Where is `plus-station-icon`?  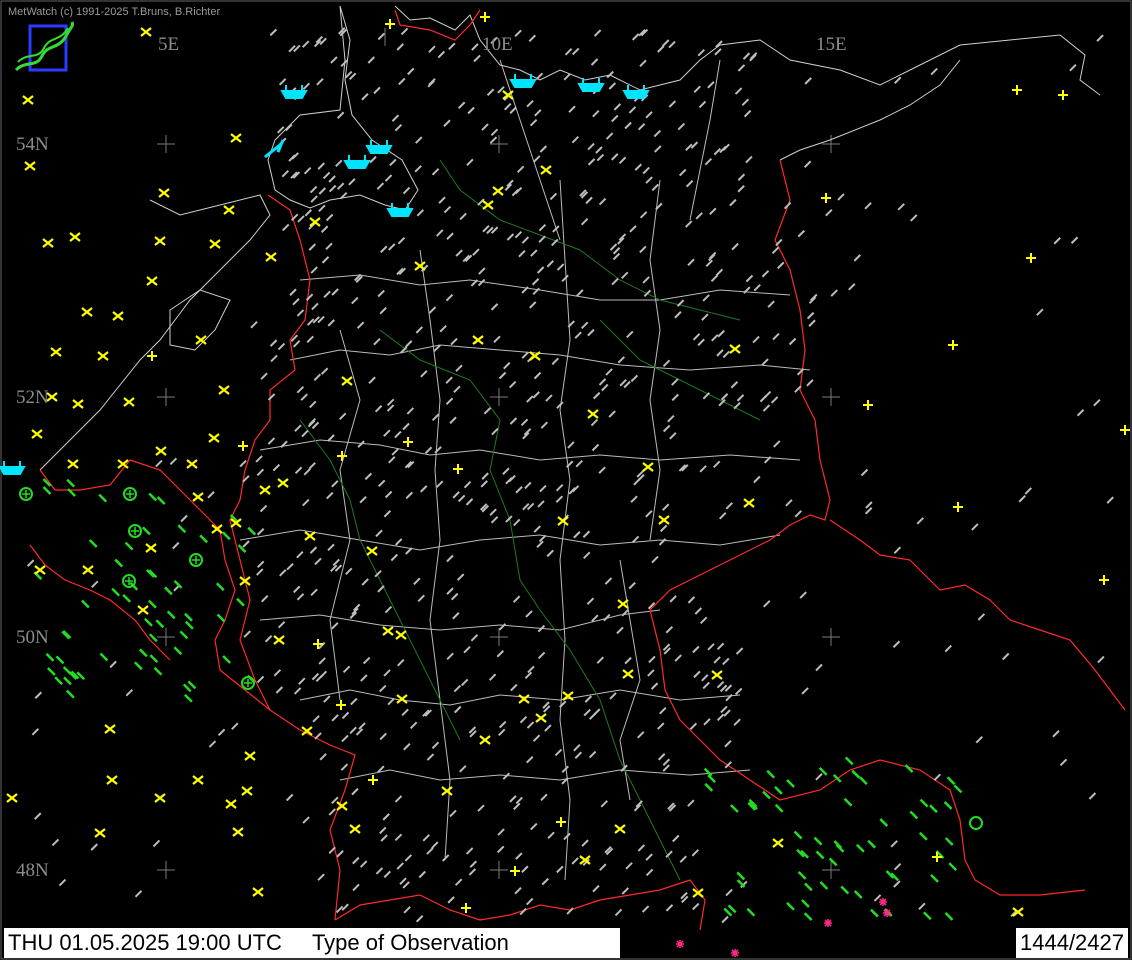 plus-station-icon is located at coordinates (243, 446).